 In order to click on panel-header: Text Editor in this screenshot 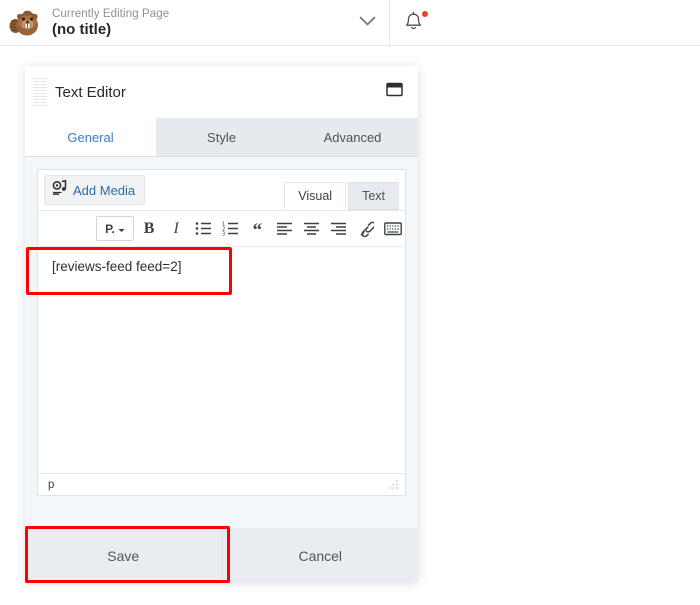, I will do `click(221, 92)`.